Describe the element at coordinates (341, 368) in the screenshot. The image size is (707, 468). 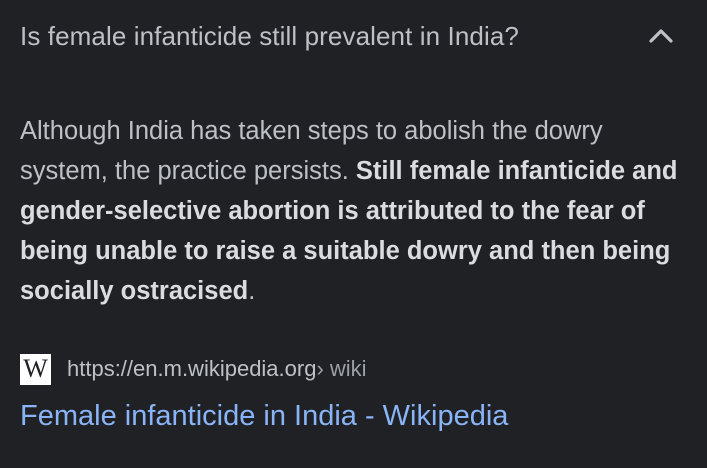
I see `source-breadcrumb: › wiki` at that location.